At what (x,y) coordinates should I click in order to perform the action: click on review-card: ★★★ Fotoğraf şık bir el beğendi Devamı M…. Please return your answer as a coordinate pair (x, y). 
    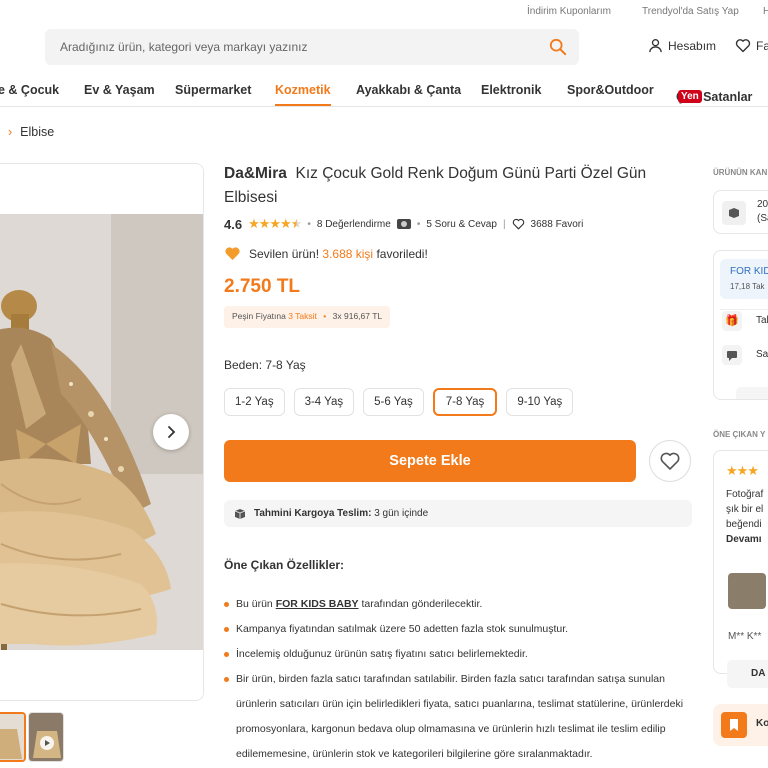
    Looking at the image, I should click on (740, 562).